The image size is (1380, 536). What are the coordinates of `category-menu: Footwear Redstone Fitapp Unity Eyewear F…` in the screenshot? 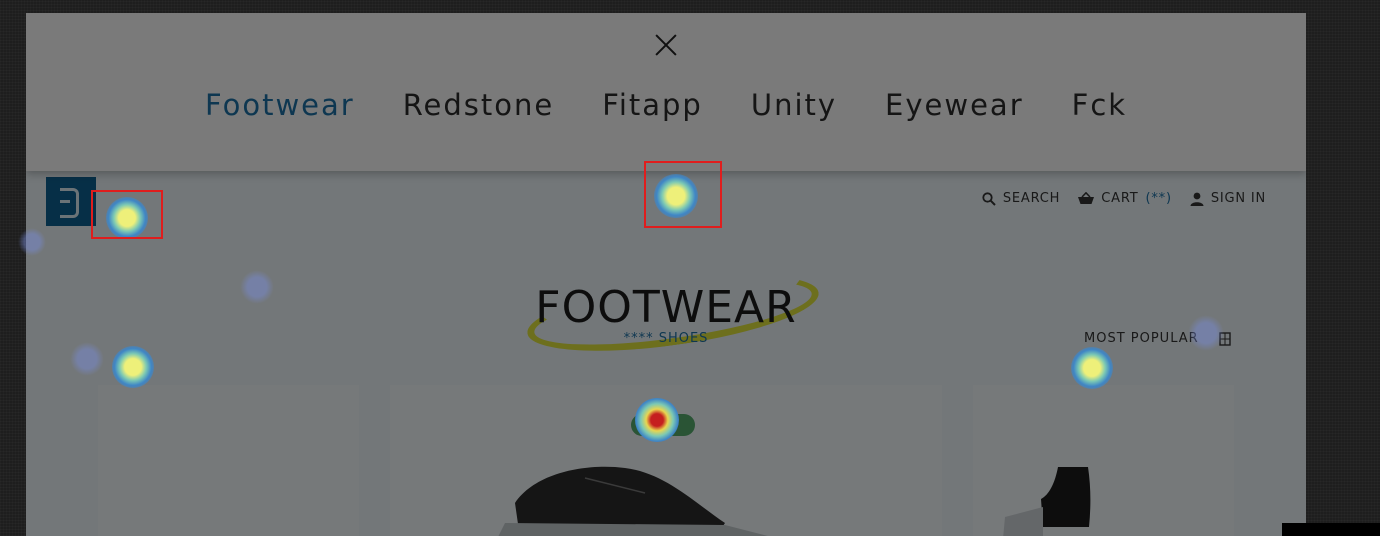 It's located at (666, 105).